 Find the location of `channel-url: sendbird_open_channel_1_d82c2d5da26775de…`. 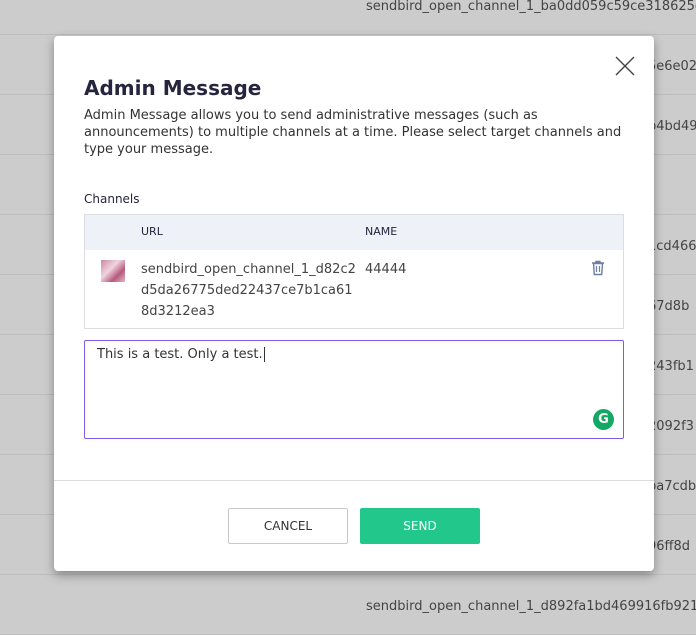

channel-url: sendbird_open_channel_1_d82c2d5da26775de… is located at coordinates (248, 290).